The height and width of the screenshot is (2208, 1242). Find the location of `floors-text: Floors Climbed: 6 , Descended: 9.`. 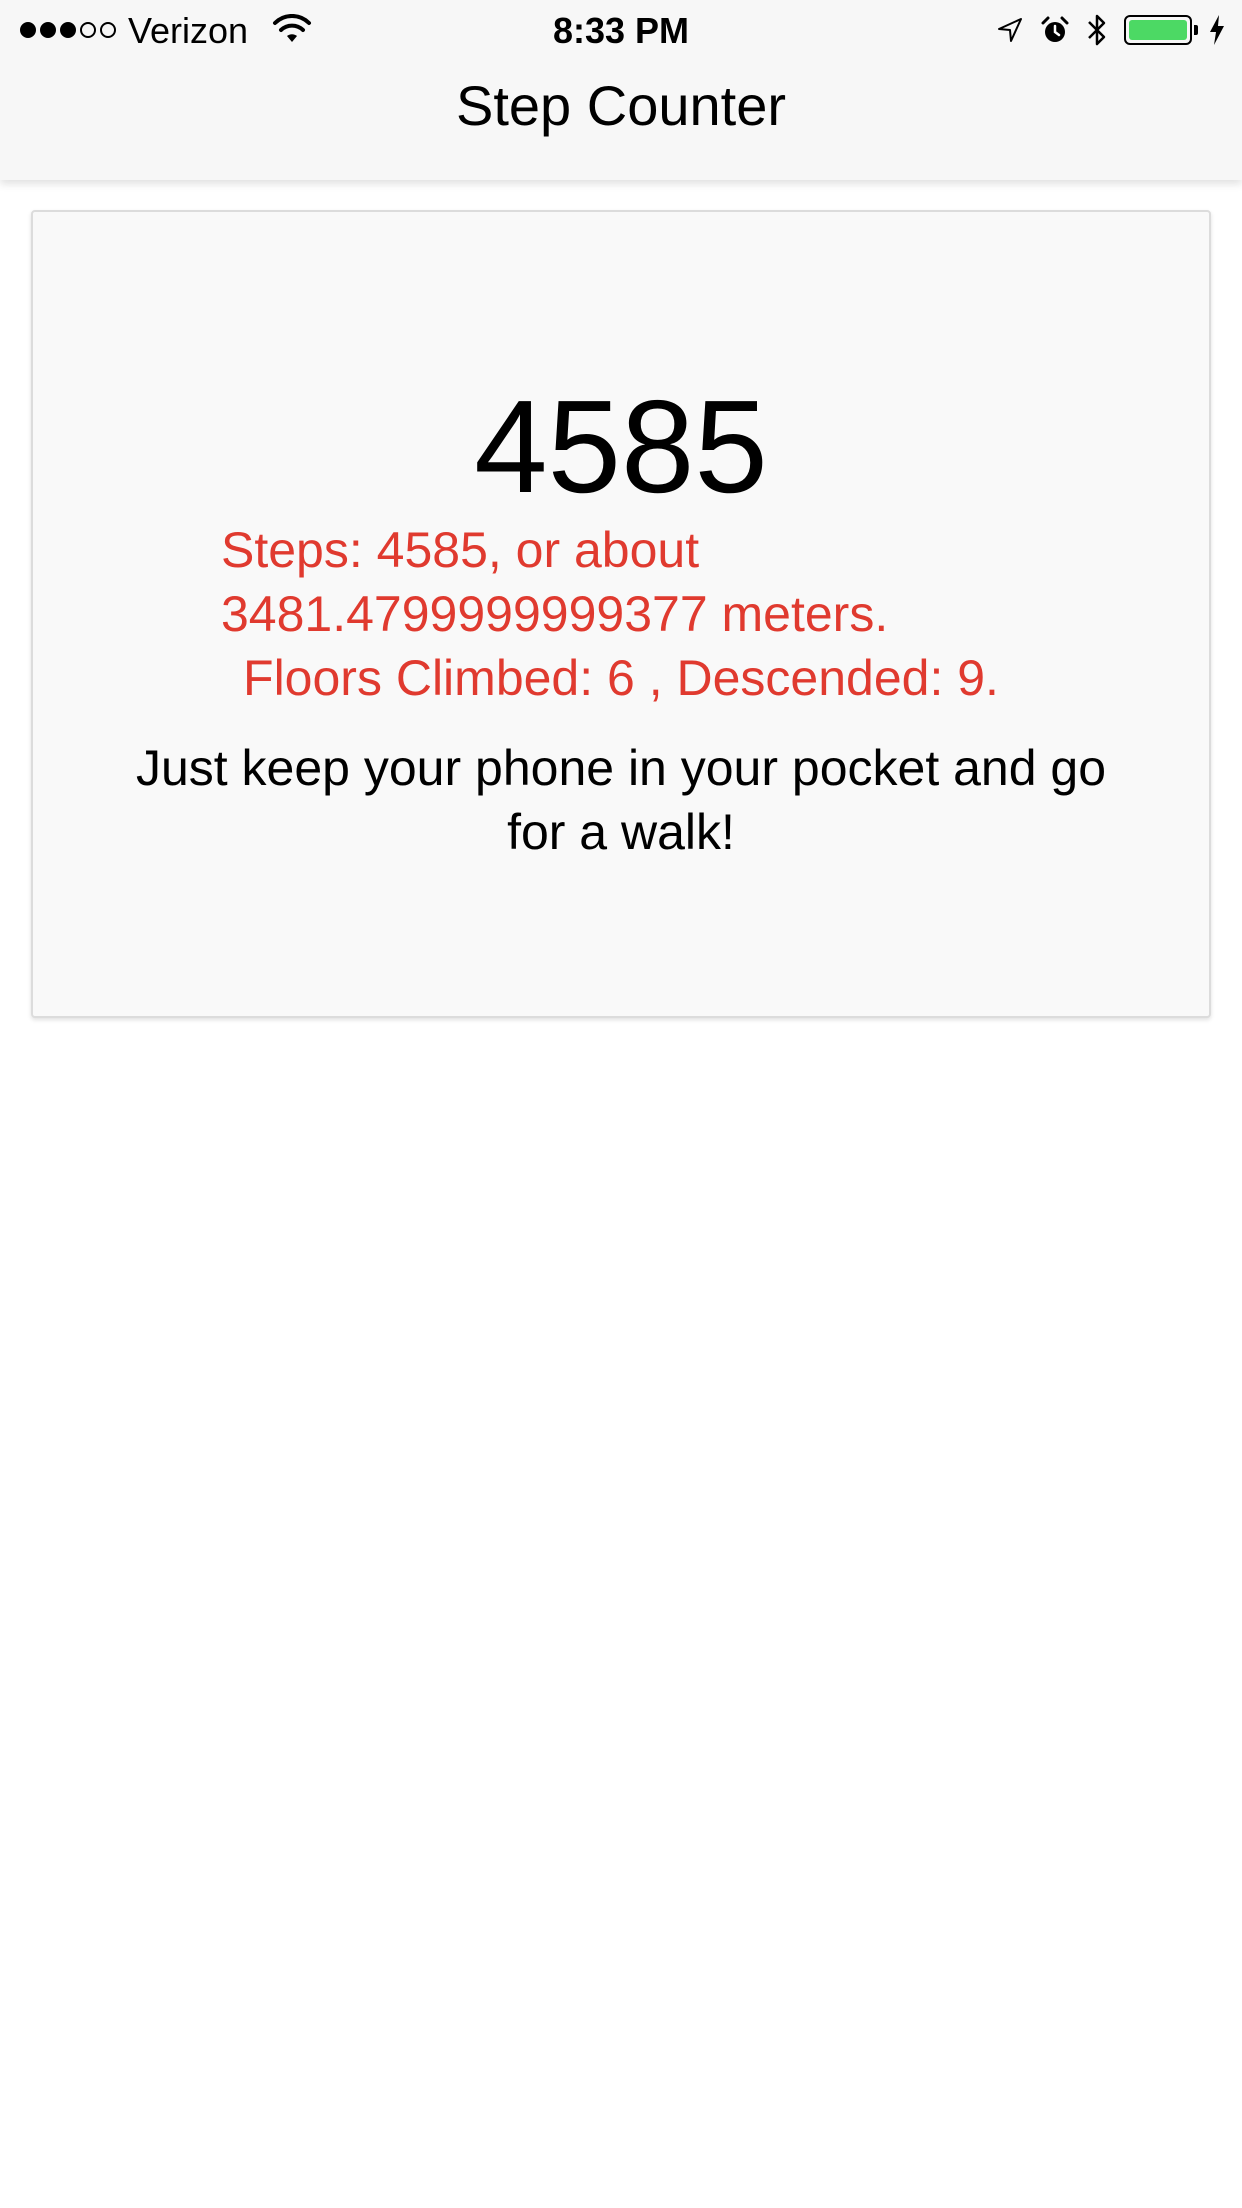

floors-text: Floors Climbed: 6 , Descended: 9. is located at coordinates (621, 678).